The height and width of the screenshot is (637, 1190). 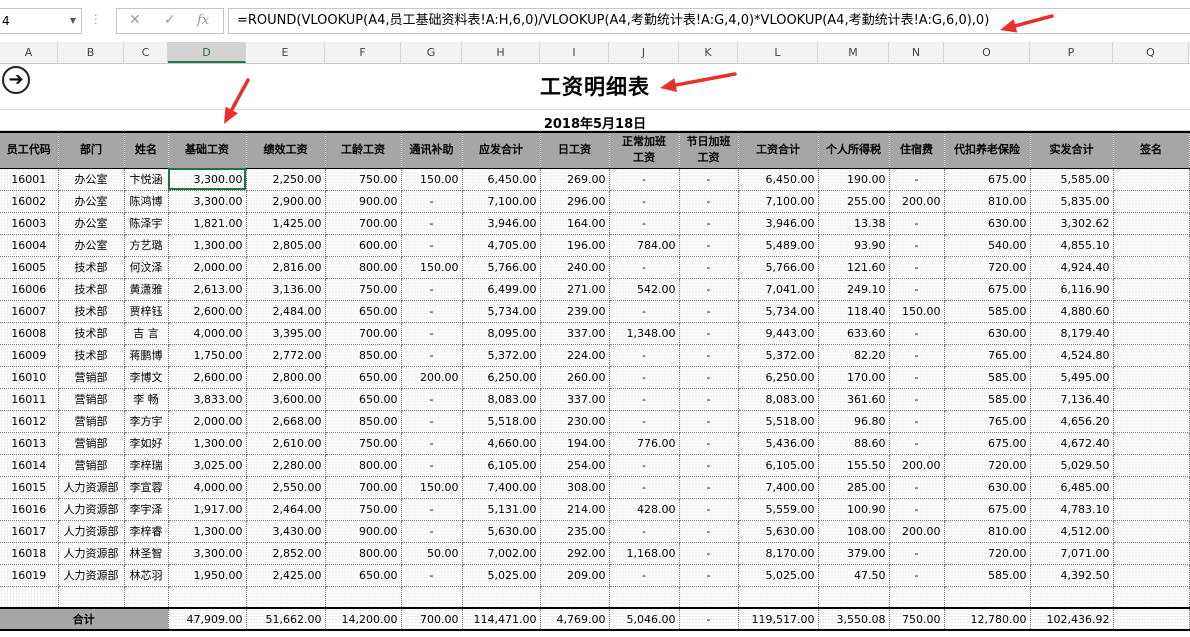 I want to click on cell: 2,800.00, so click(x=286, y=377).